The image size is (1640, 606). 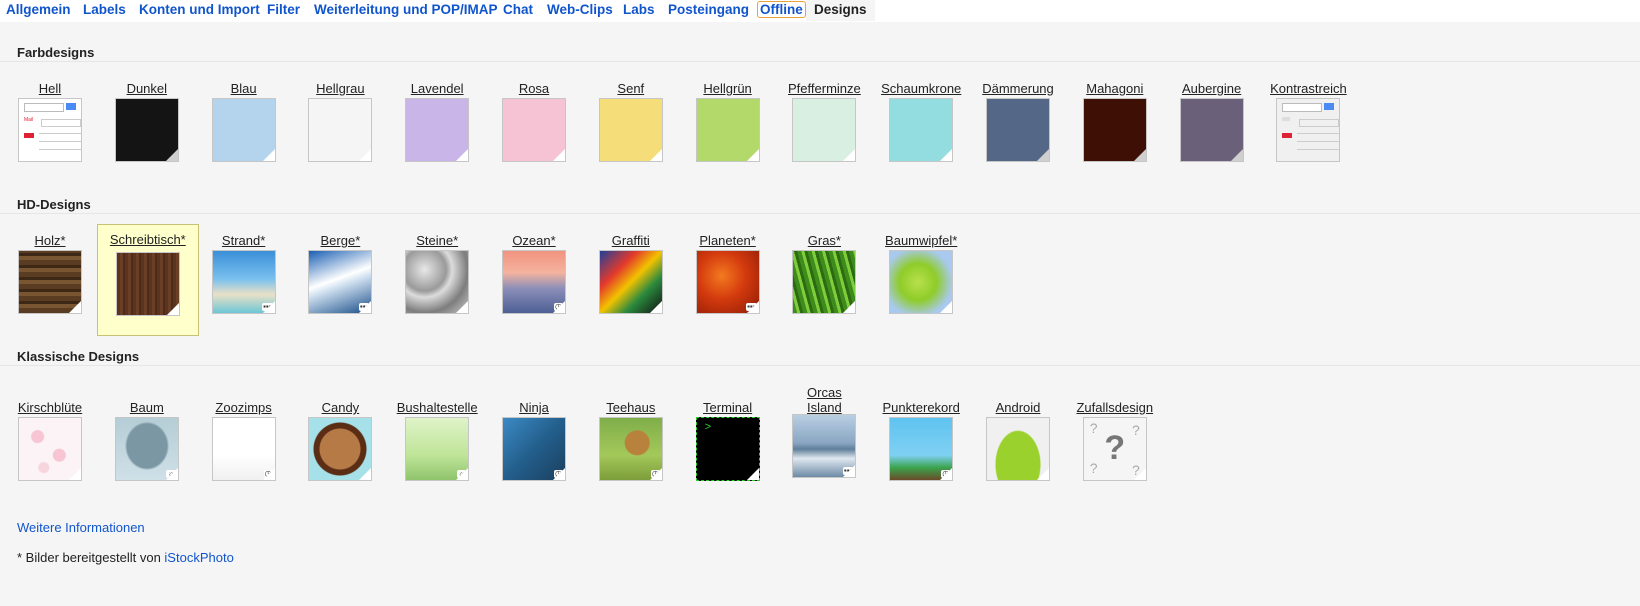 I want to click on theme-kirschbluete: Kirschblüte, so click(x=50, y=442).